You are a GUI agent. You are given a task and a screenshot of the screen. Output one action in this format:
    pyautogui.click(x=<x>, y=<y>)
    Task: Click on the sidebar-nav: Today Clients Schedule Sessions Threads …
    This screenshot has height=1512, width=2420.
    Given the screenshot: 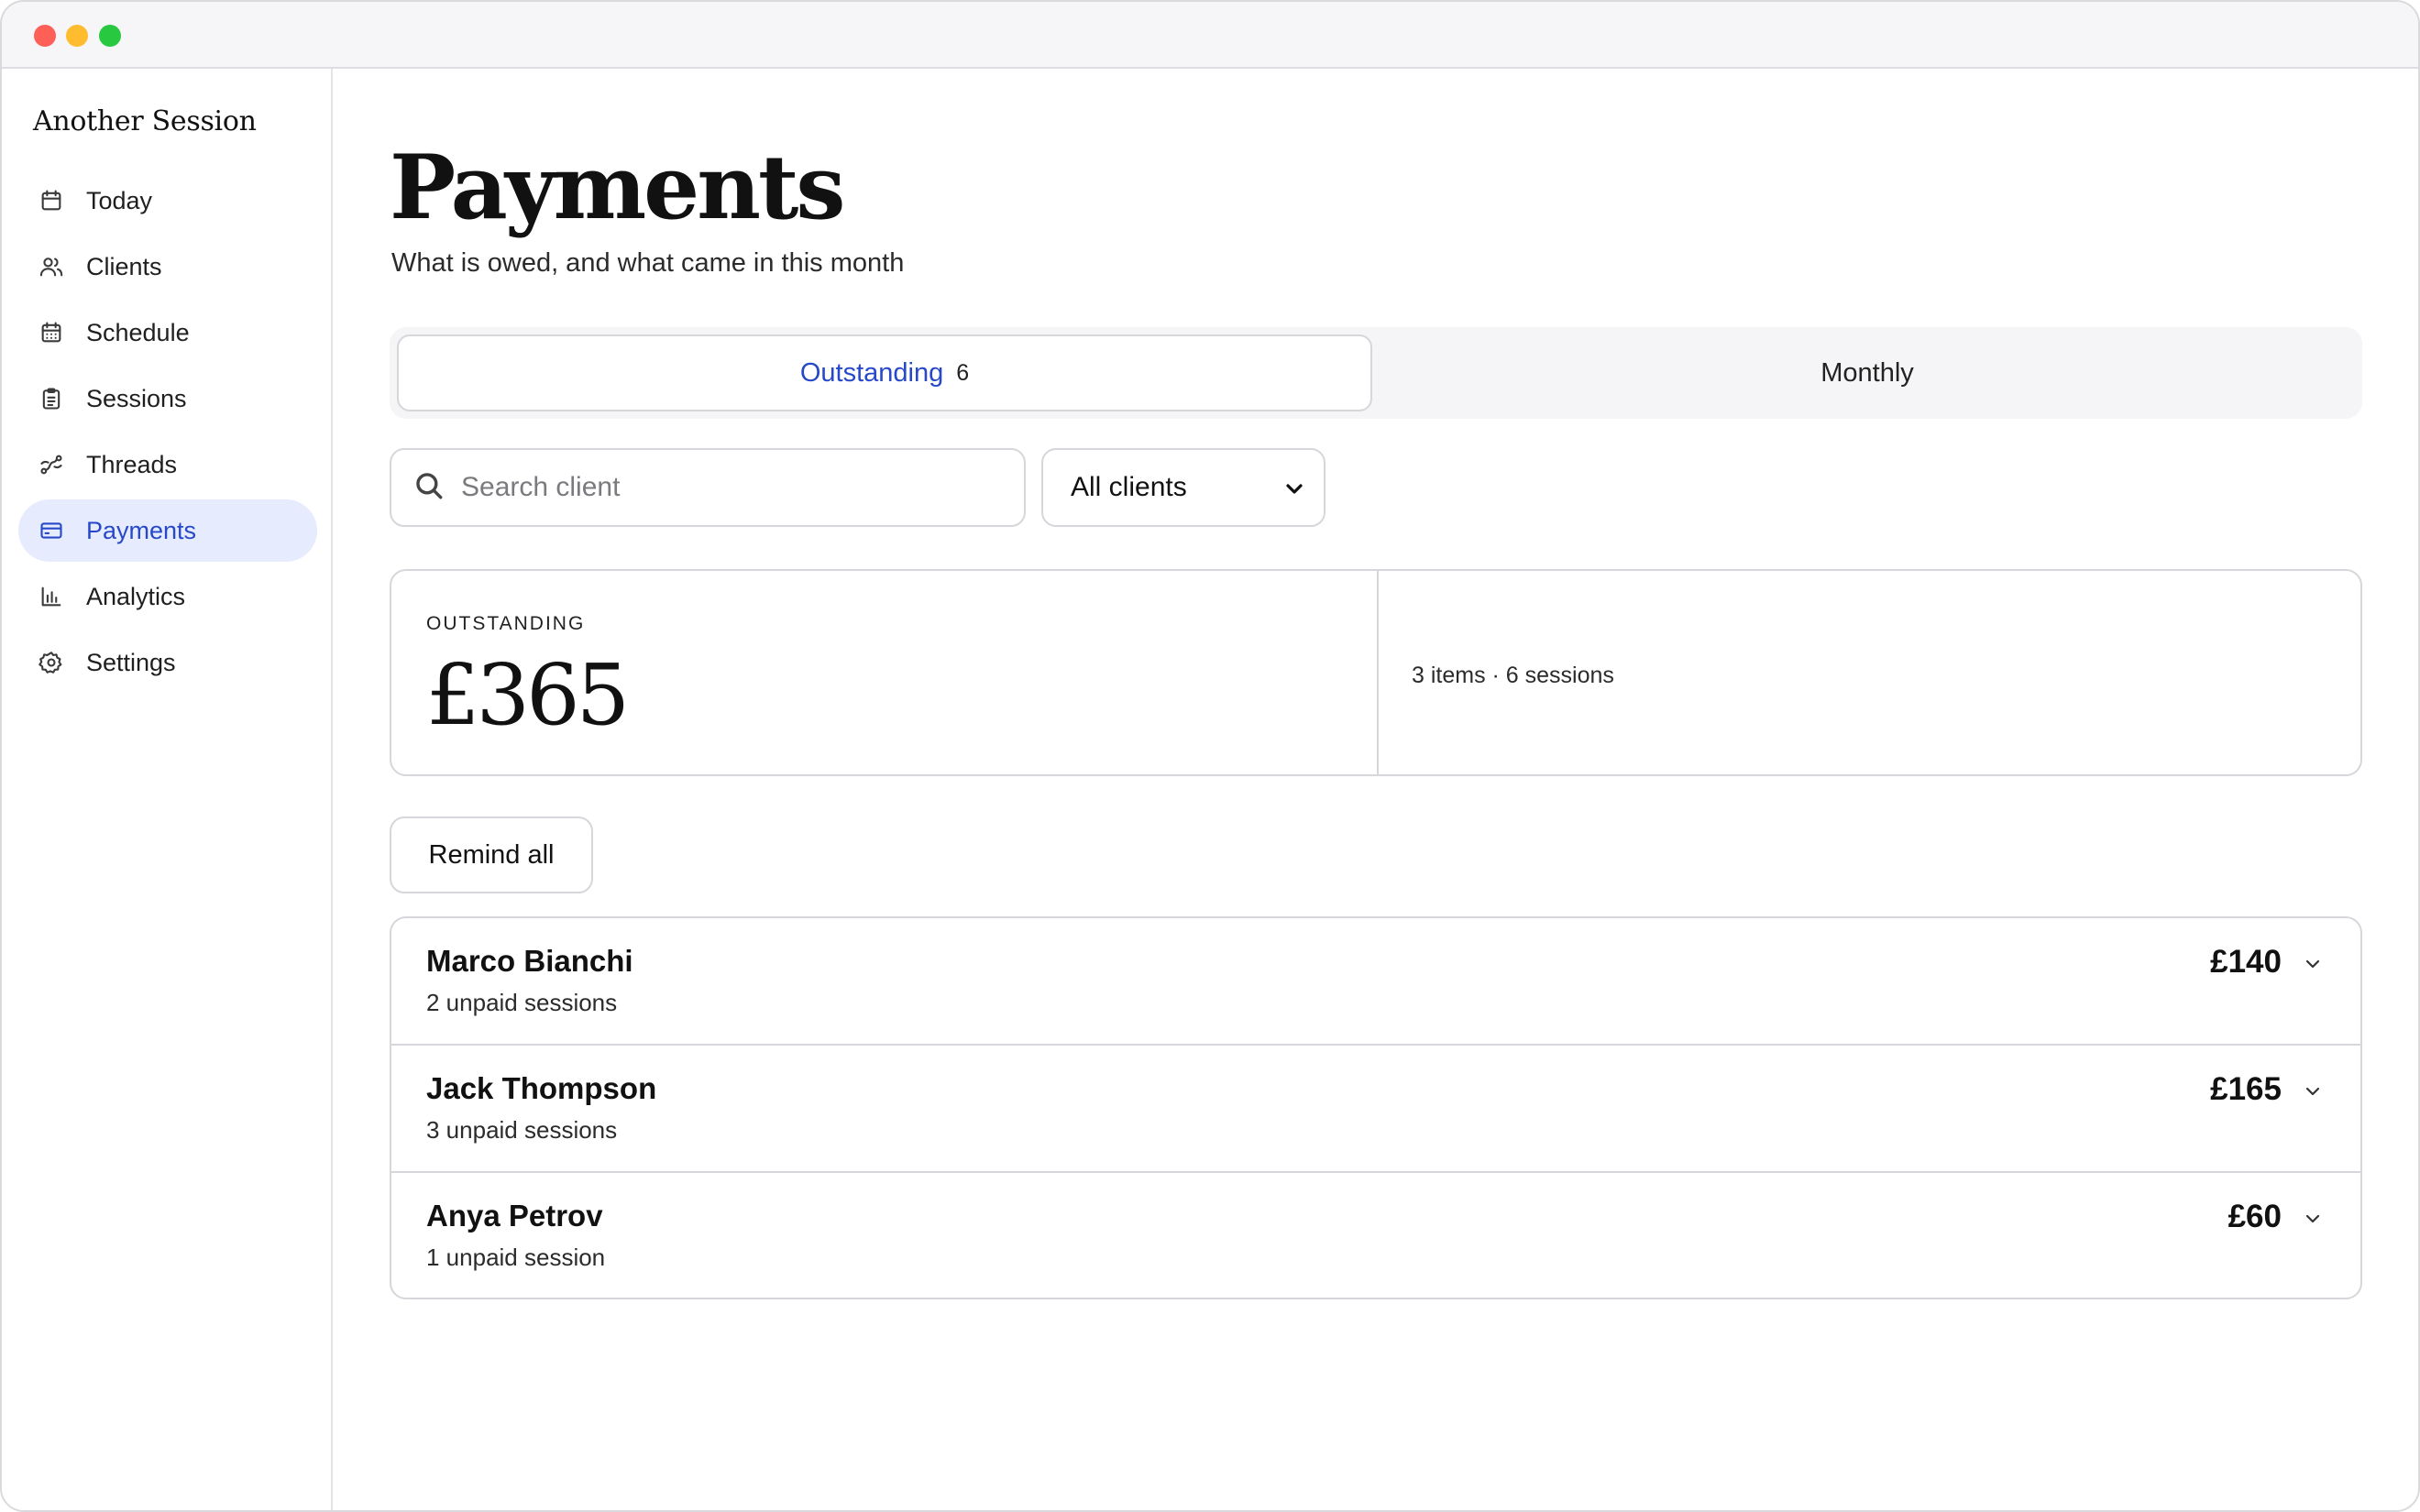 What is the action you would take?
    pyautogui.click(x=167, y=433)
    